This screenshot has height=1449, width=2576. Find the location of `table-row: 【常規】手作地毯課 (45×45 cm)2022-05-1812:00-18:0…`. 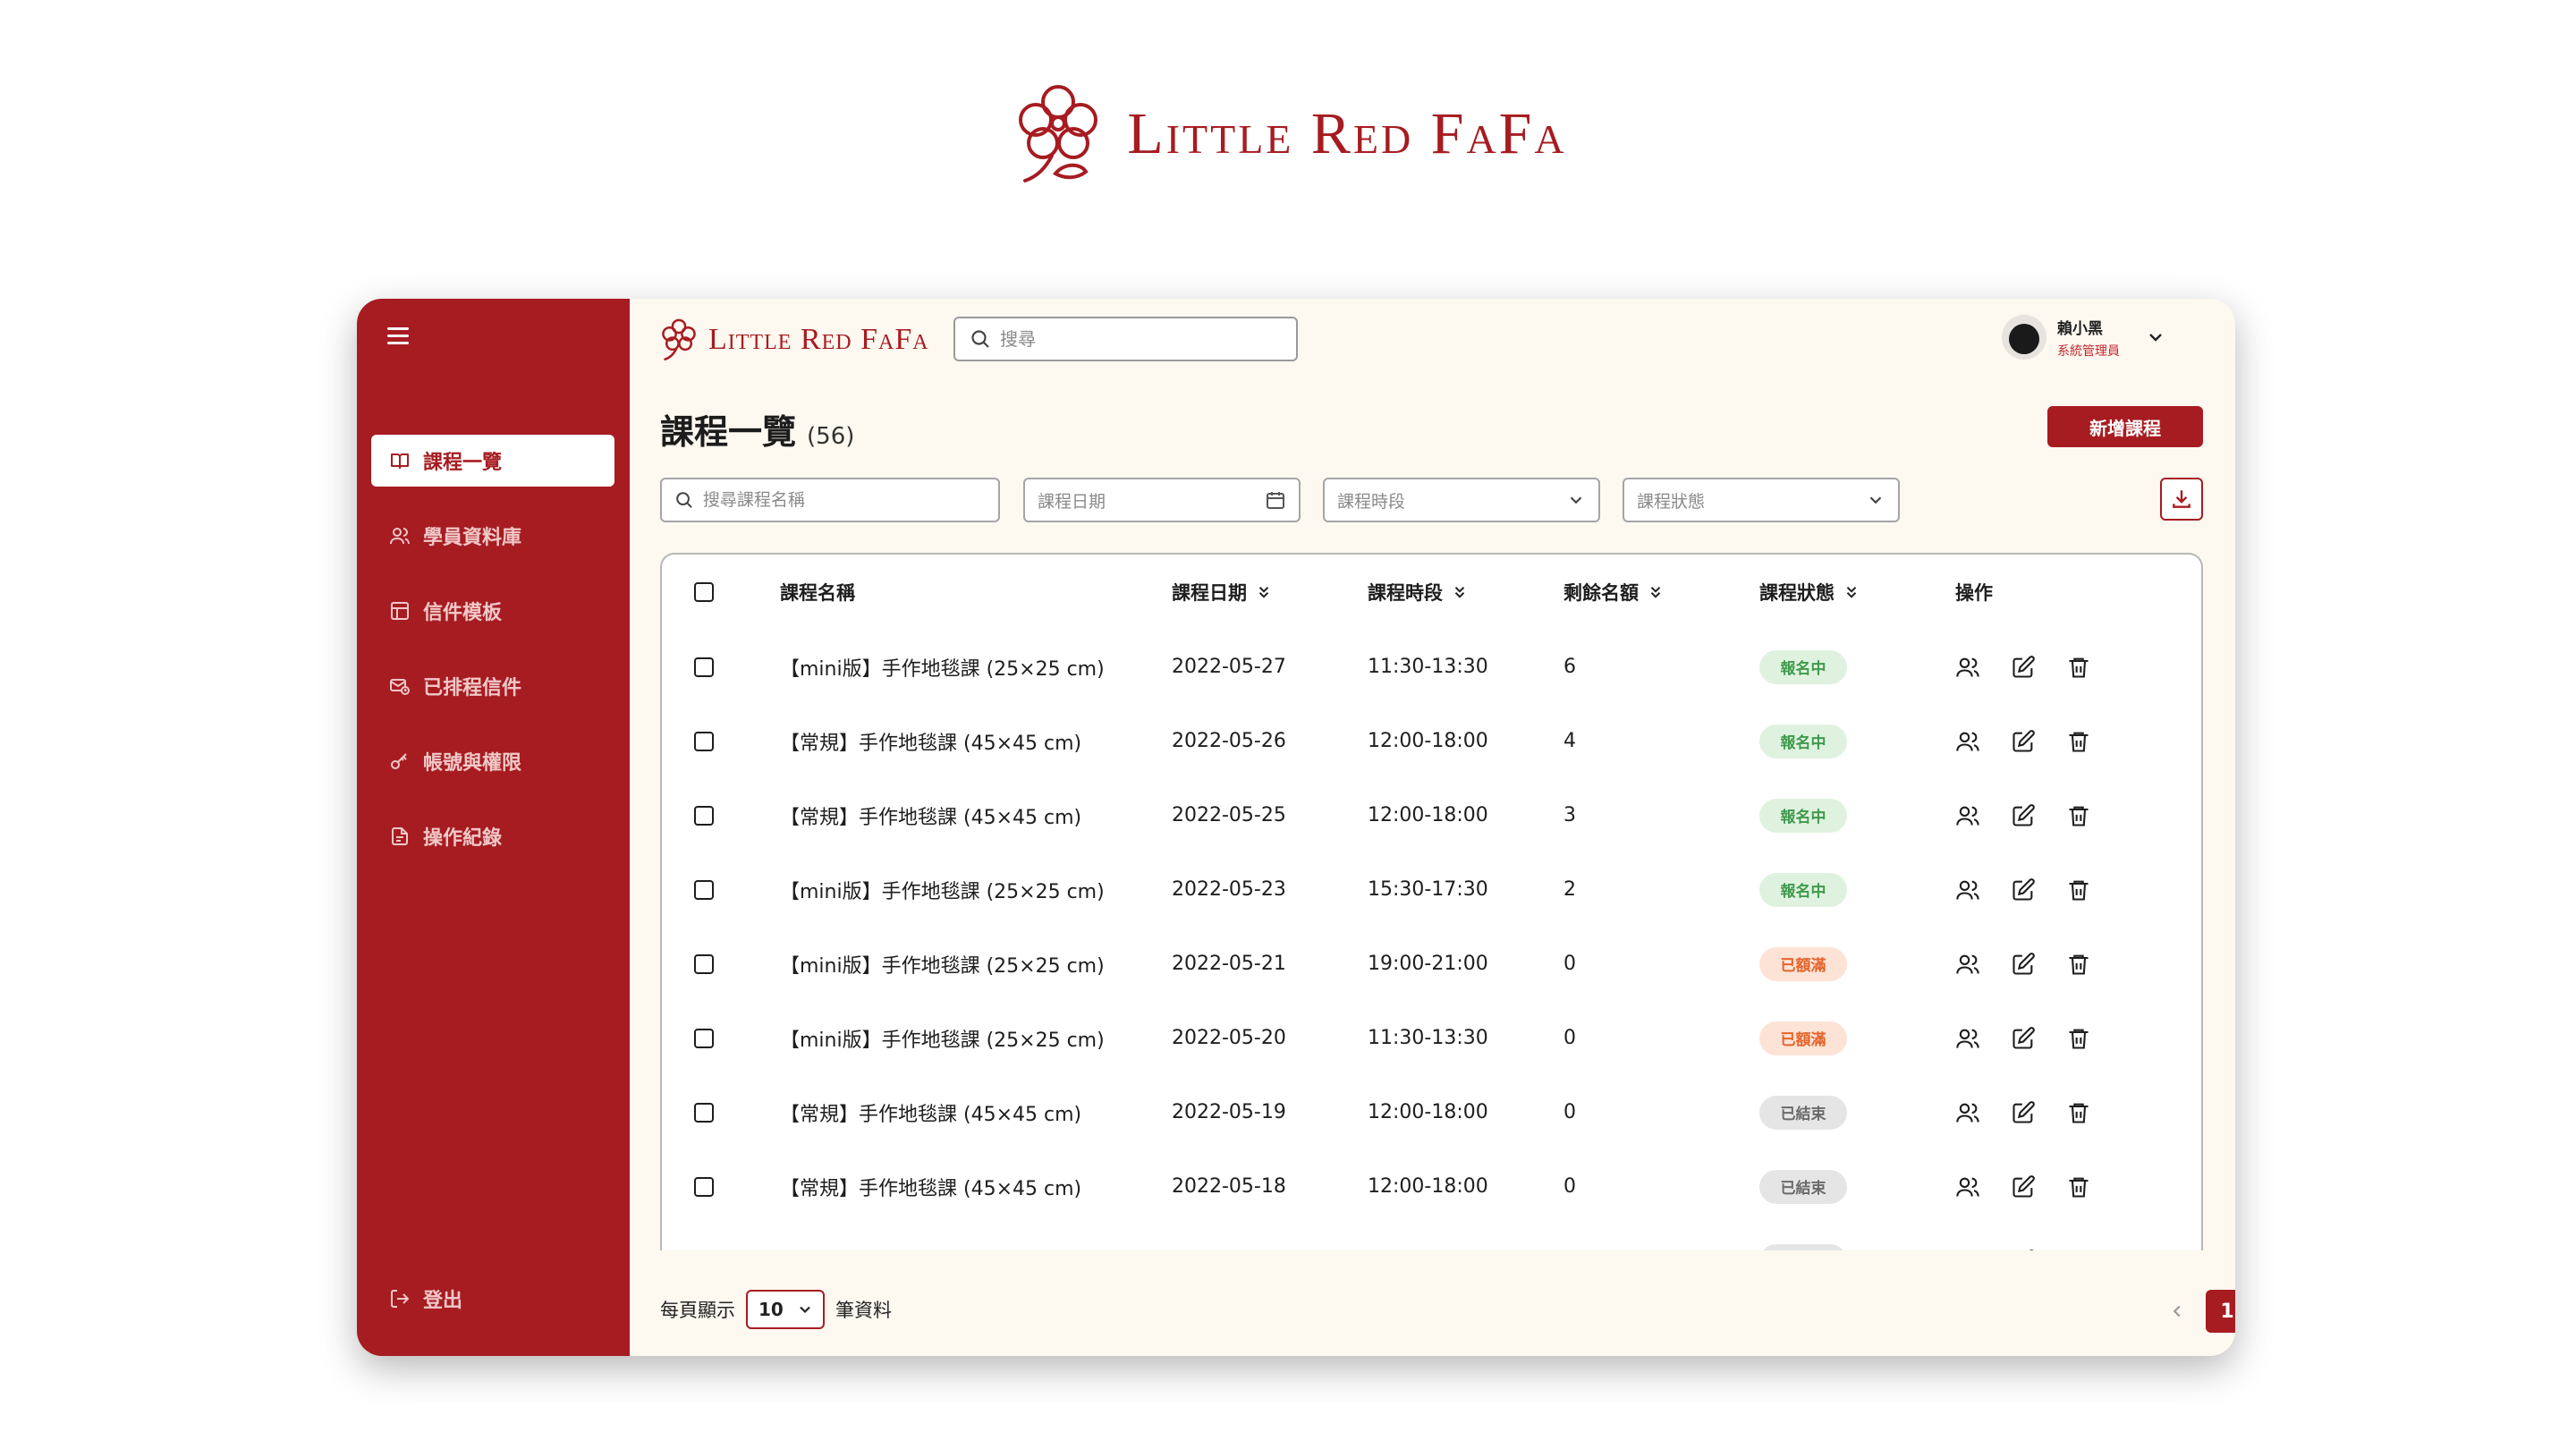

table-row: 【常規】手作地毯課 (45×45 cm)2022-05-1812:00-18:0… is located at coordinates (1431, 1237).